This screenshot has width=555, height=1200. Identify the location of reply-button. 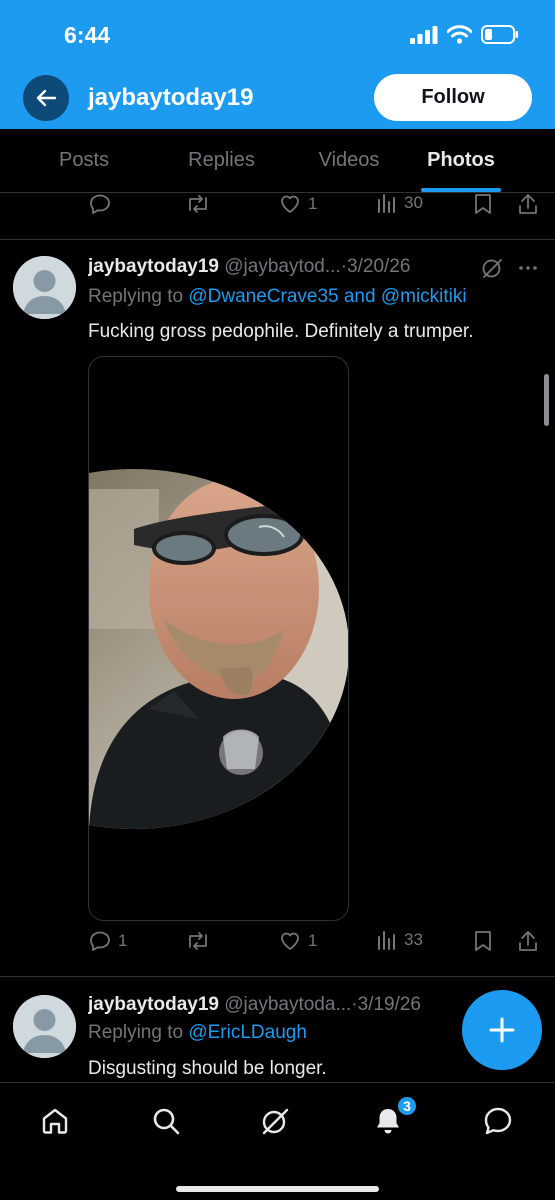
(100, 204).